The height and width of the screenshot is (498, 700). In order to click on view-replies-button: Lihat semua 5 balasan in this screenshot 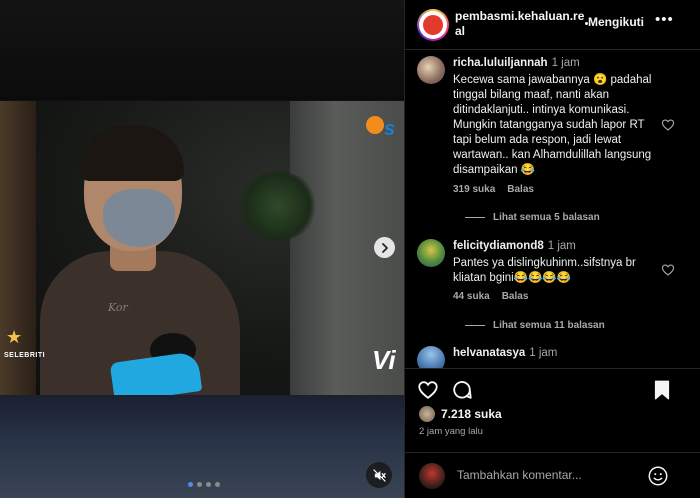, I will do `click(532, 217)`.